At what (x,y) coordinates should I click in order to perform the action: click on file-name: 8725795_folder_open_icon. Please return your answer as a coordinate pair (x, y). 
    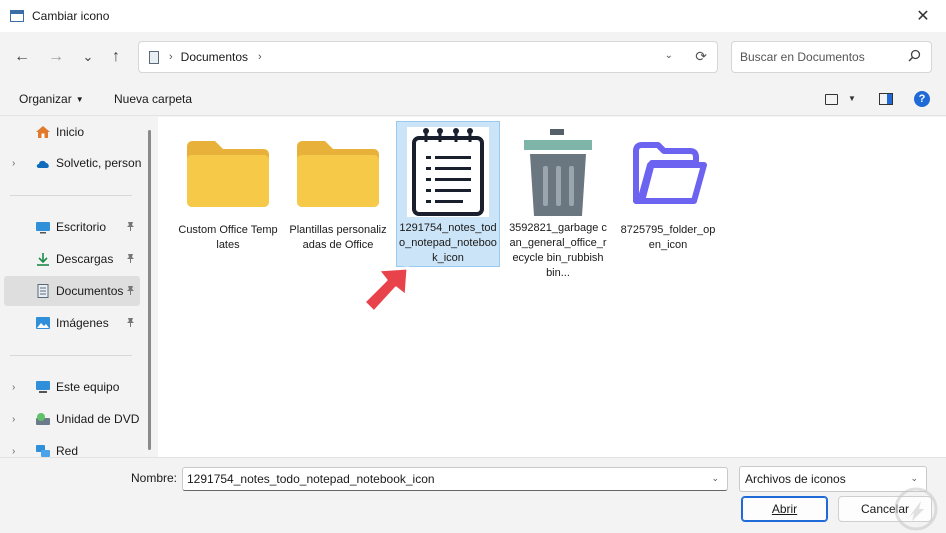
    Looking at the image, I should click on (668, 237).